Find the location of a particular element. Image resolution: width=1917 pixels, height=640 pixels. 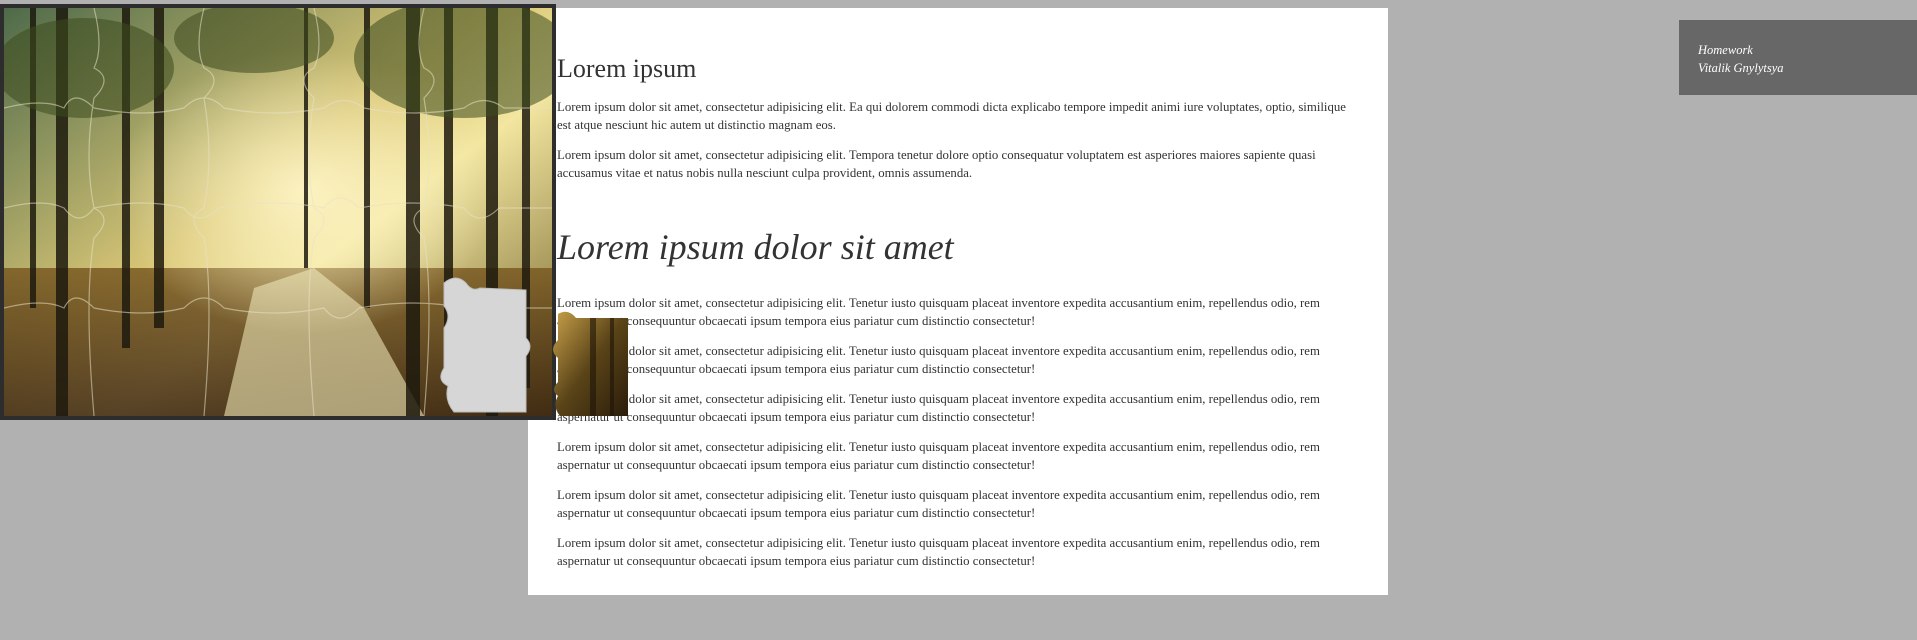

badge-author: Vitalik Gnylytsya is located at coordinates (1741, 68).